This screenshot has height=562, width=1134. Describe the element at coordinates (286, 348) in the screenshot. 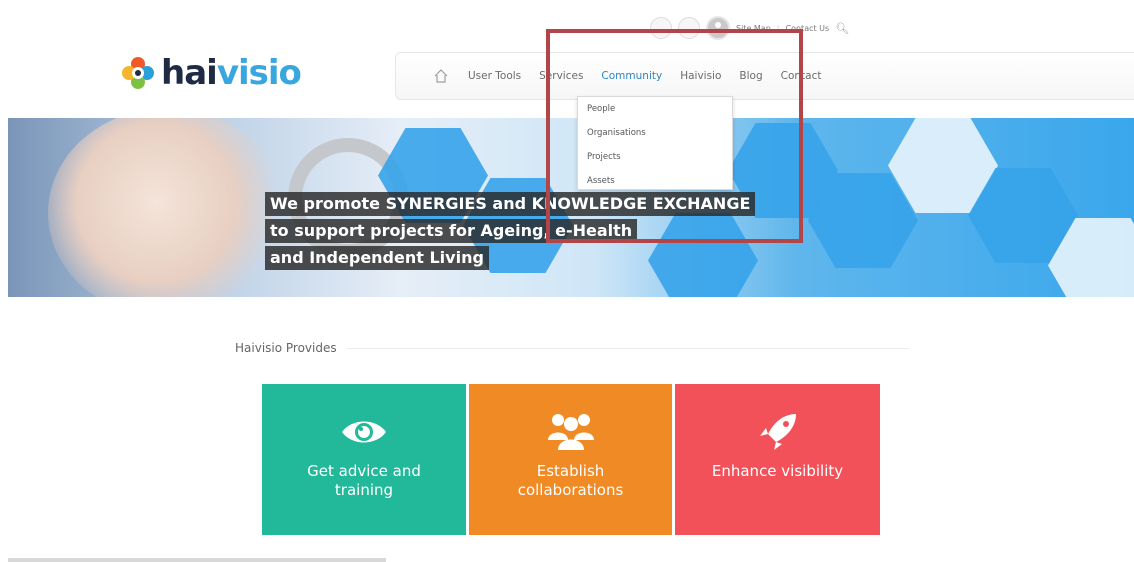

I see `section-title: Haivisio Provides` at that location.